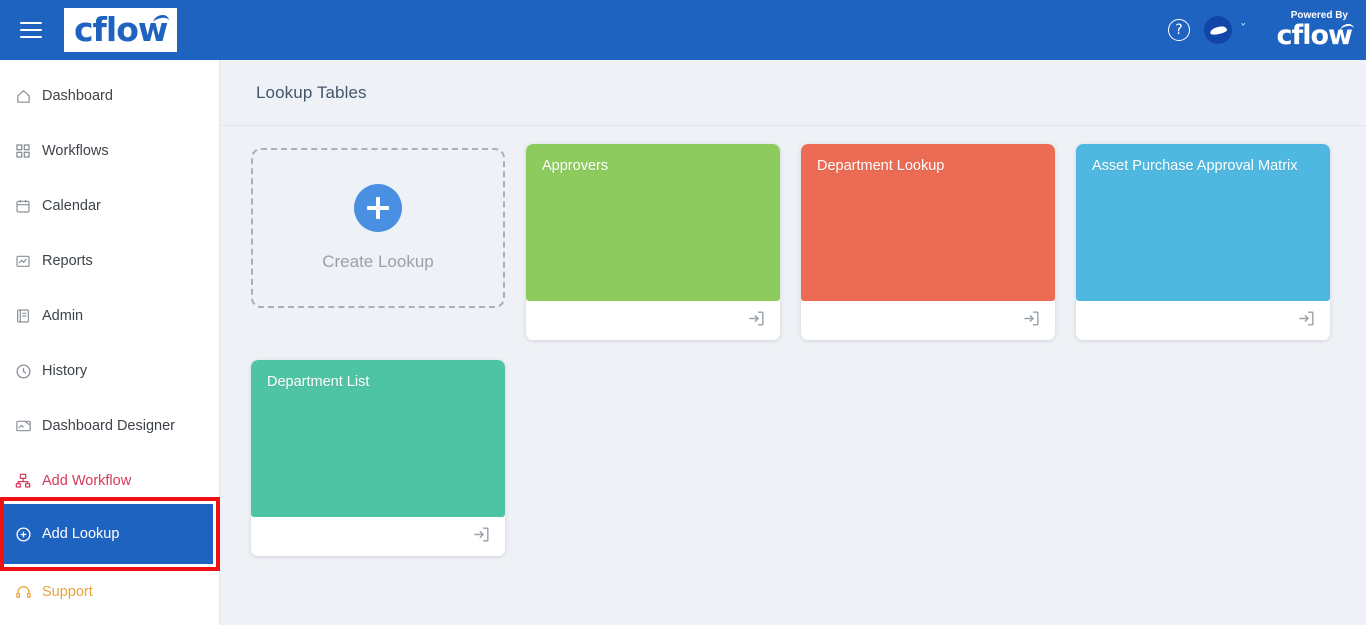  Describe the element at coordinates (109, 316) in the screenshot. I see `sidebar-item-admin: Admin` at that location.